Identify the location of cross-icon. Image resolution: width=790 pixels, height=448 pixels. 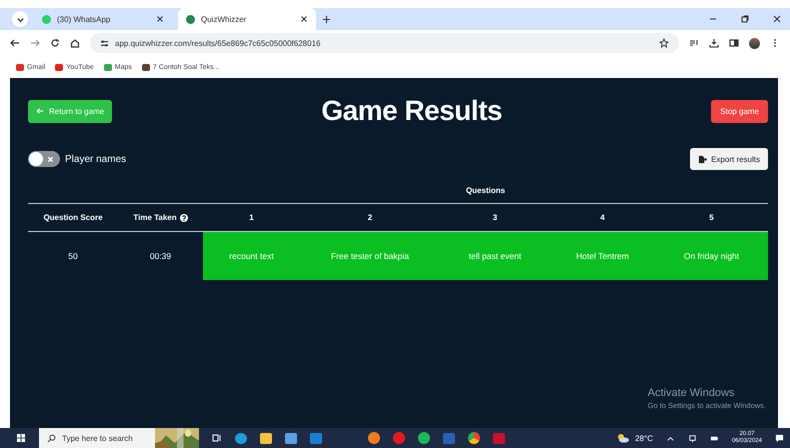
(50, 159).